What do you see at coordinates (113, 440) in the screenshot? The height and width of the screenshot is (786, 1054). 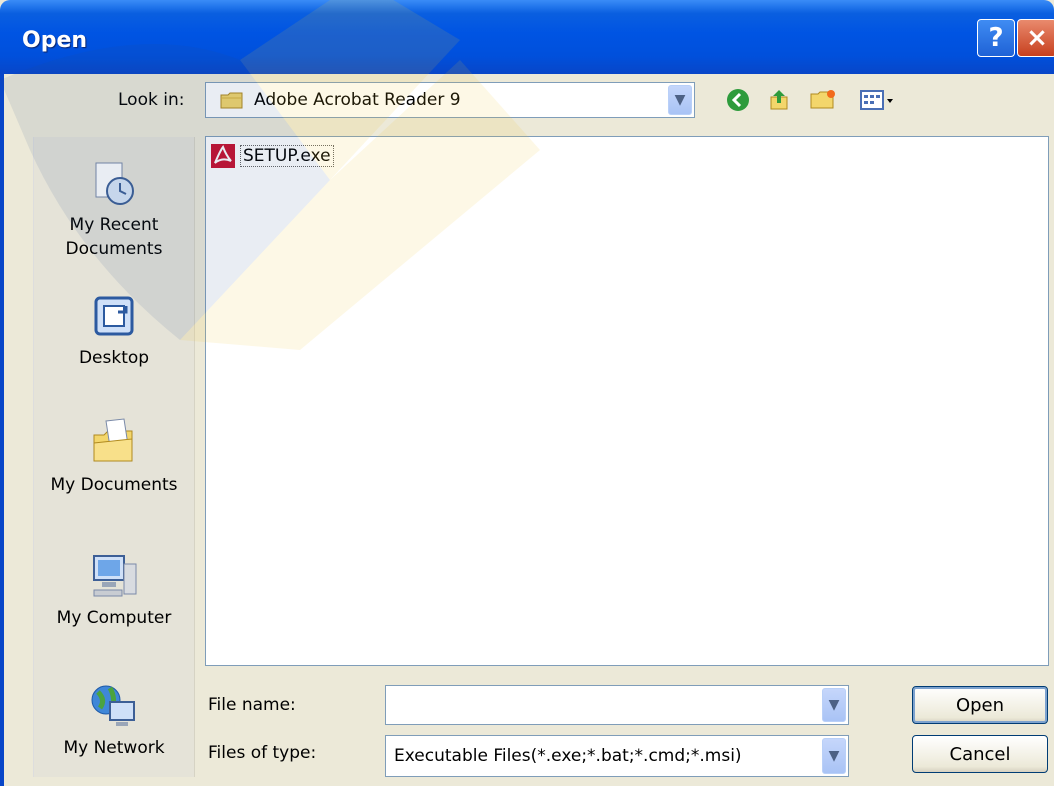 I see `my-documents-icon` at bounding box center [113, 440].